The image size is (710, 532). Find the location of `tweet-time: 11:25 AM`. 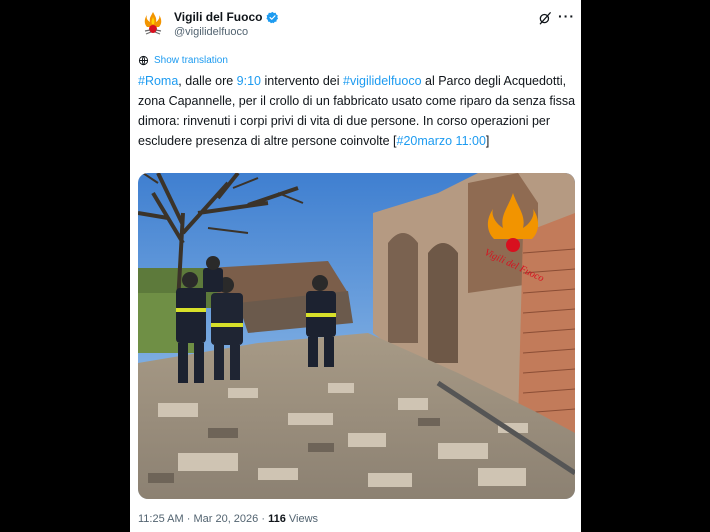

tweet-time: 11:25 AM is located at coordinates (161, 519).